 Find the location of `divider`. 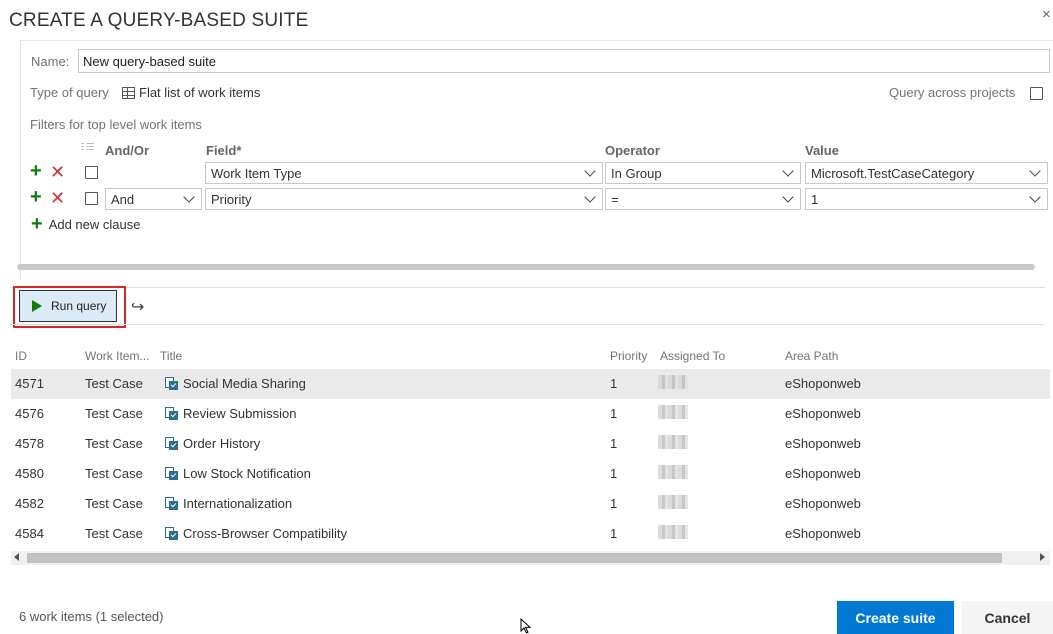

divider is located at coordinates (527, 287).